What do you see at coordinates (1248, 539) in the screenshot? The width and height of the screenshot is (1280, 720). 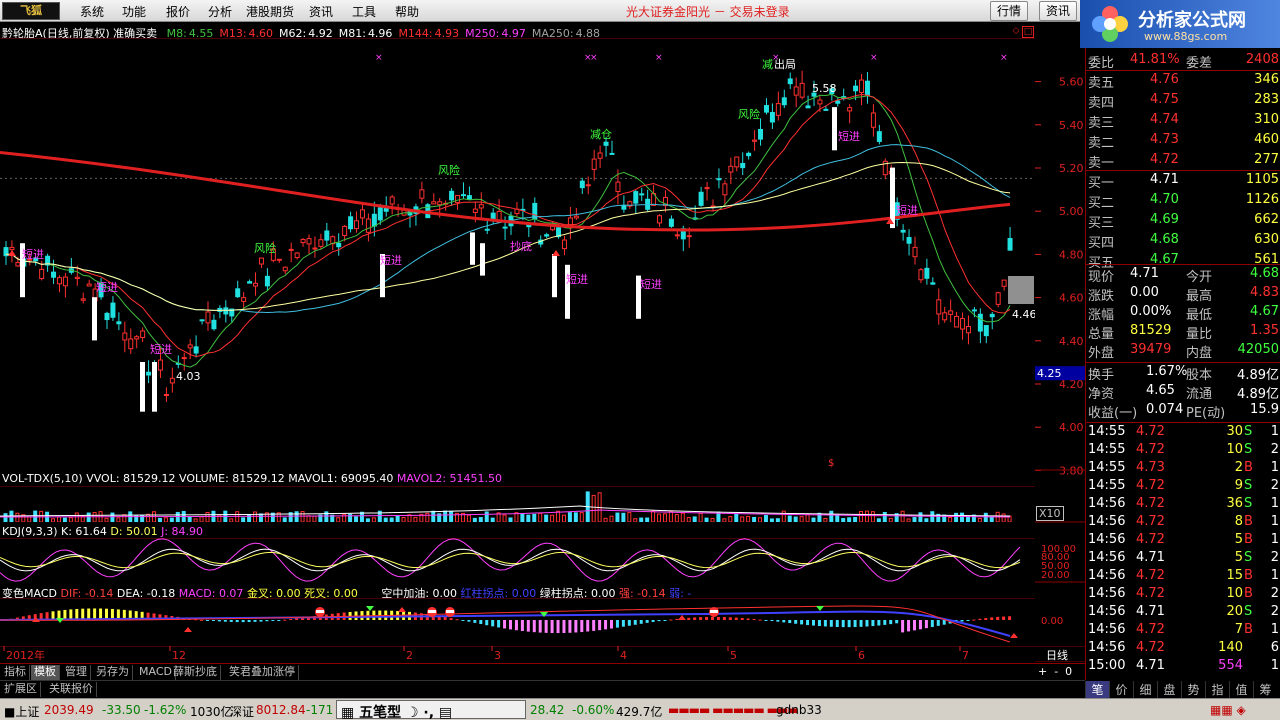 I see `tick-side: B` at bounding box center [1248, 539].